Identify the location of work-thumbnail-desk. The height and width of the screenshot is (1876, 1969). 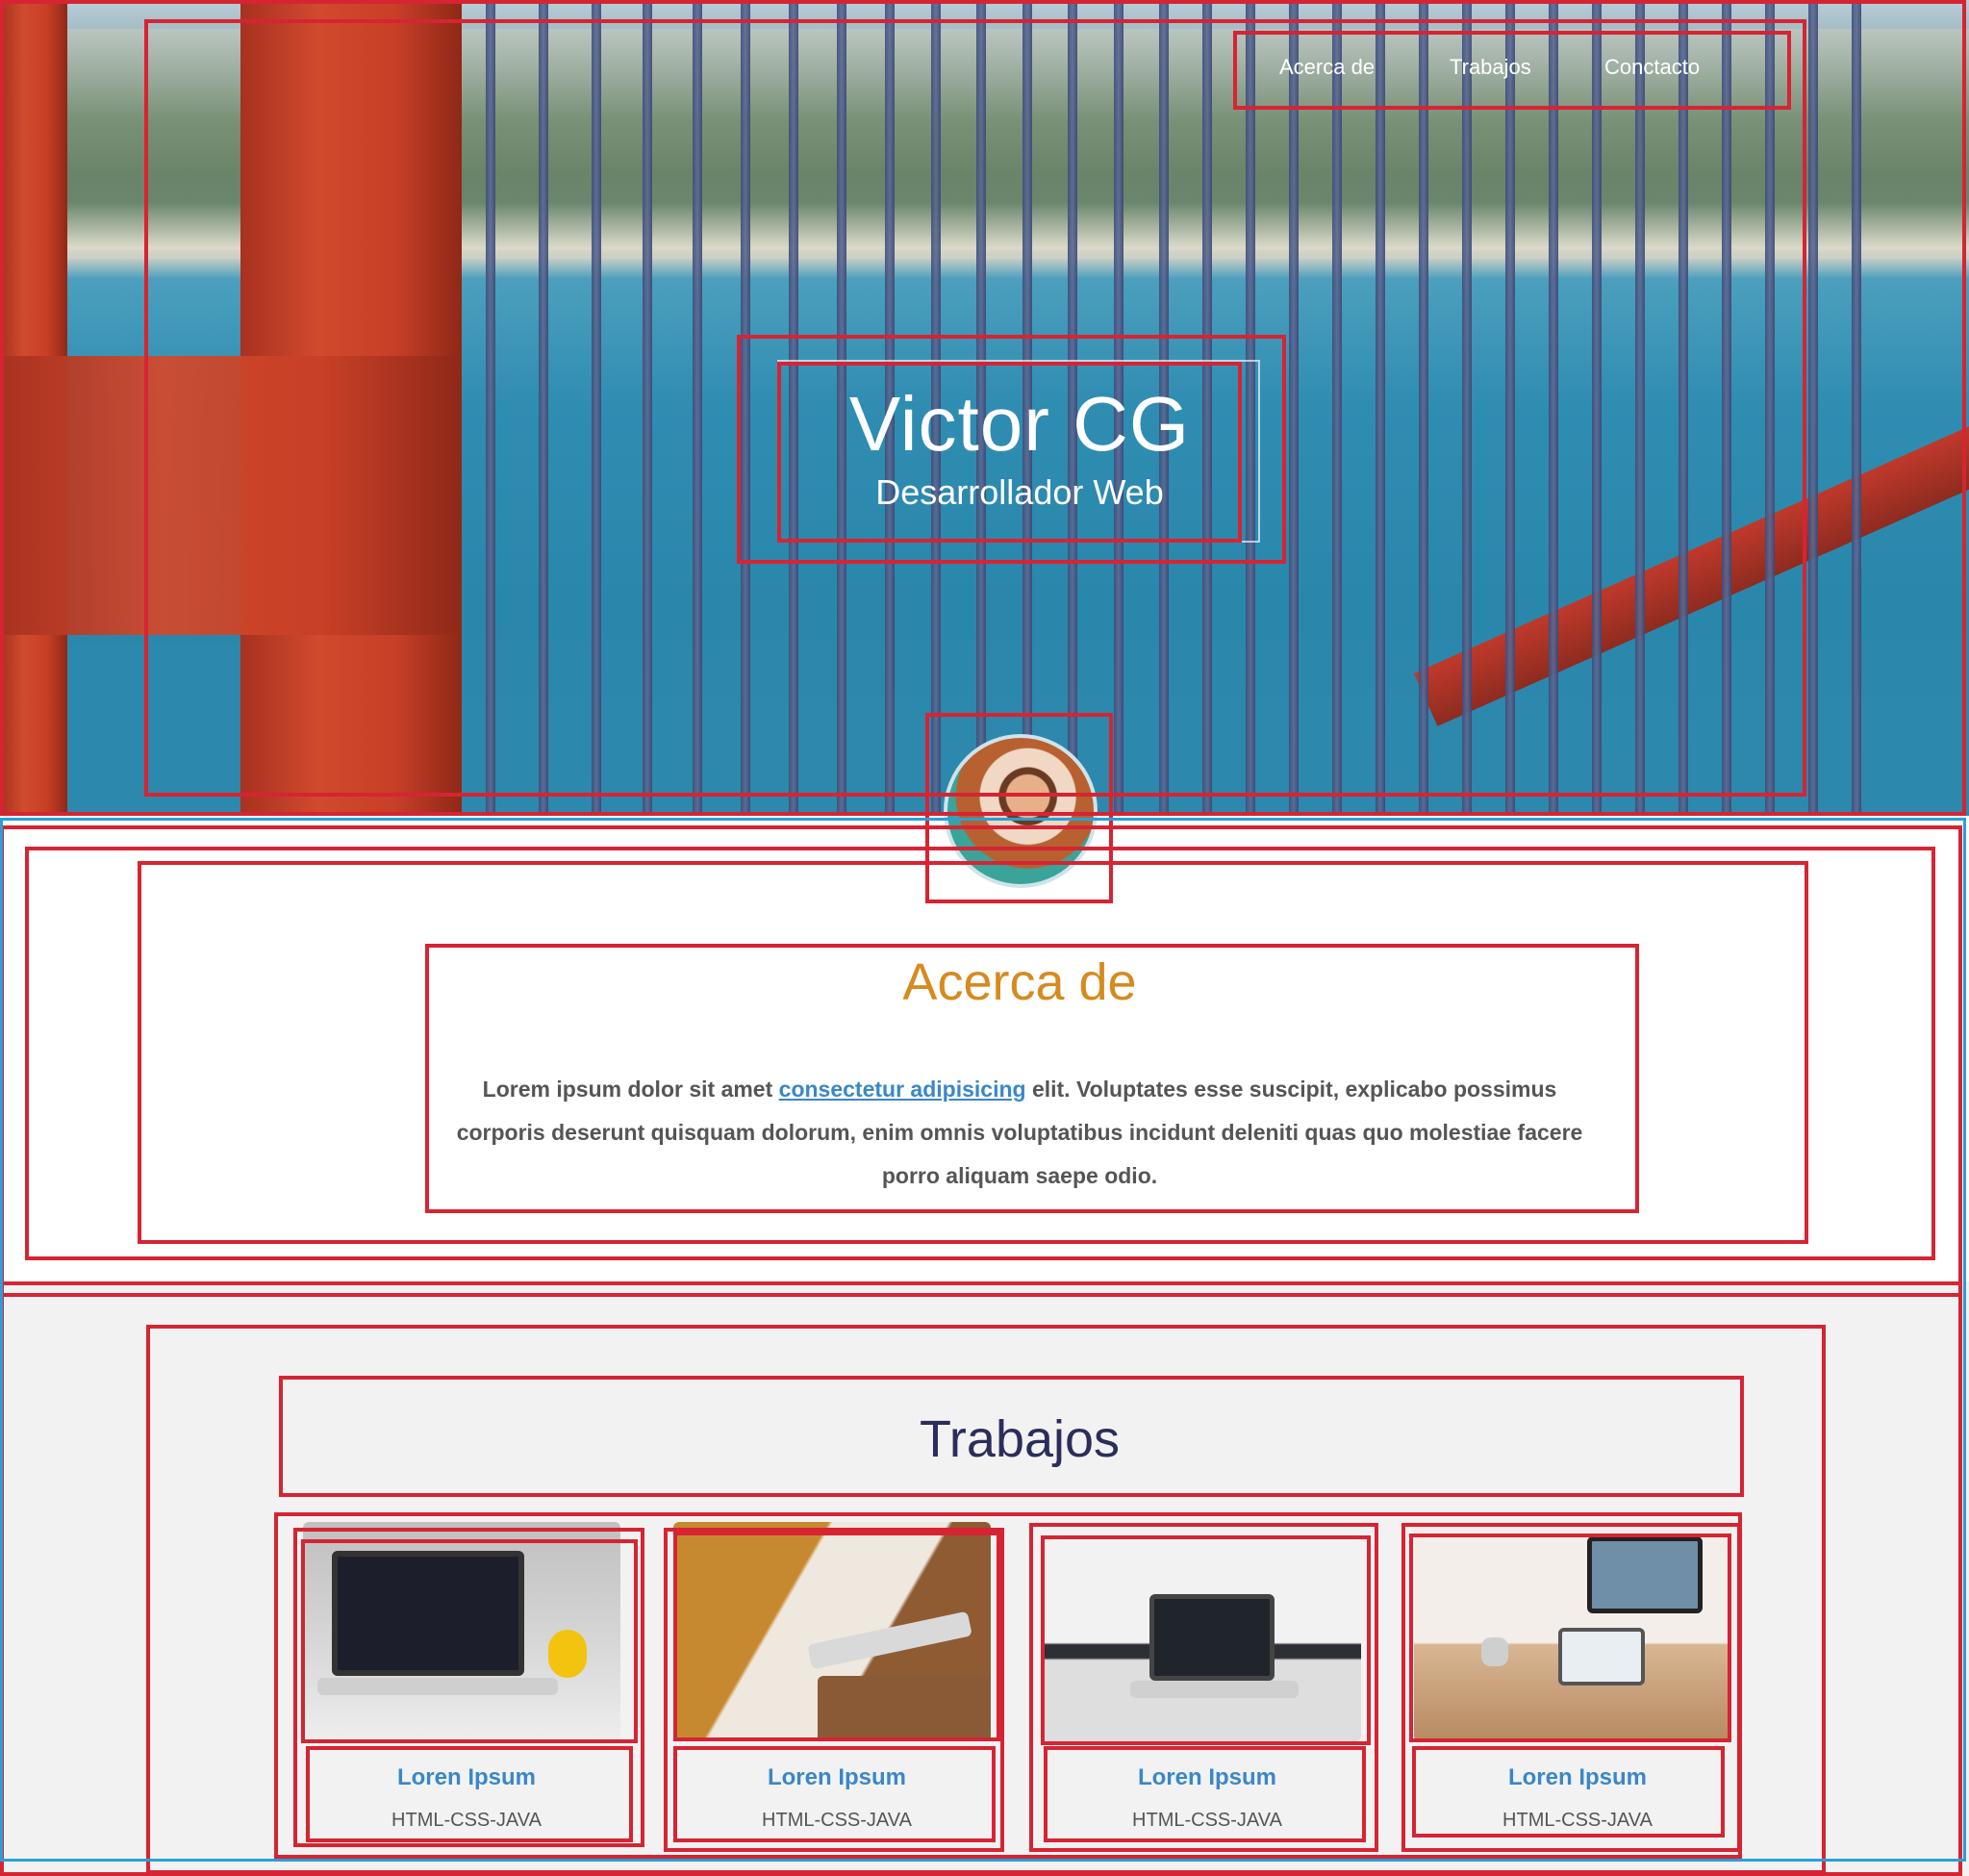
(1202, 1631).